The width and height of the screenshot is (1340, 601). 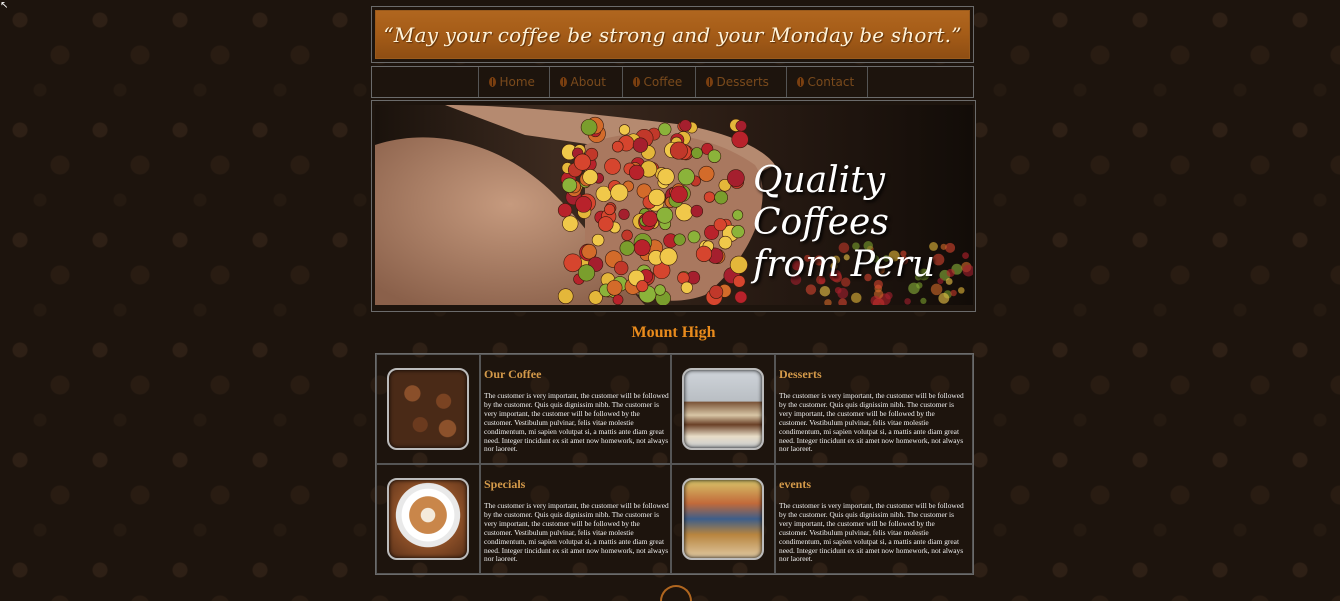 I want to click on section-title: Mount High, so click(x=673, y=332).